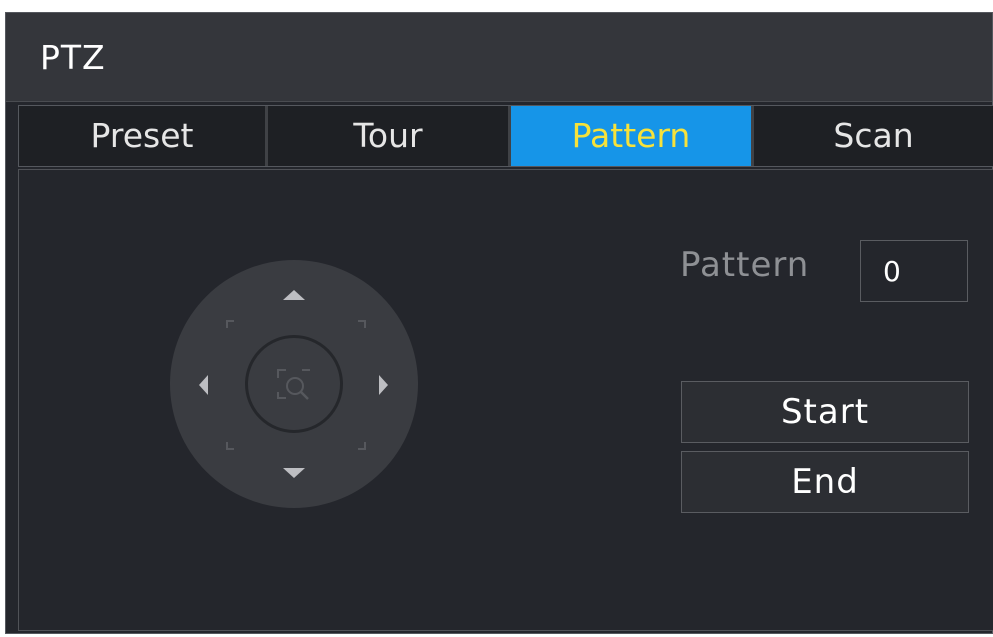  I want to click on tab-bar: Preset Tour Pattern Scan, so click(505, 136).